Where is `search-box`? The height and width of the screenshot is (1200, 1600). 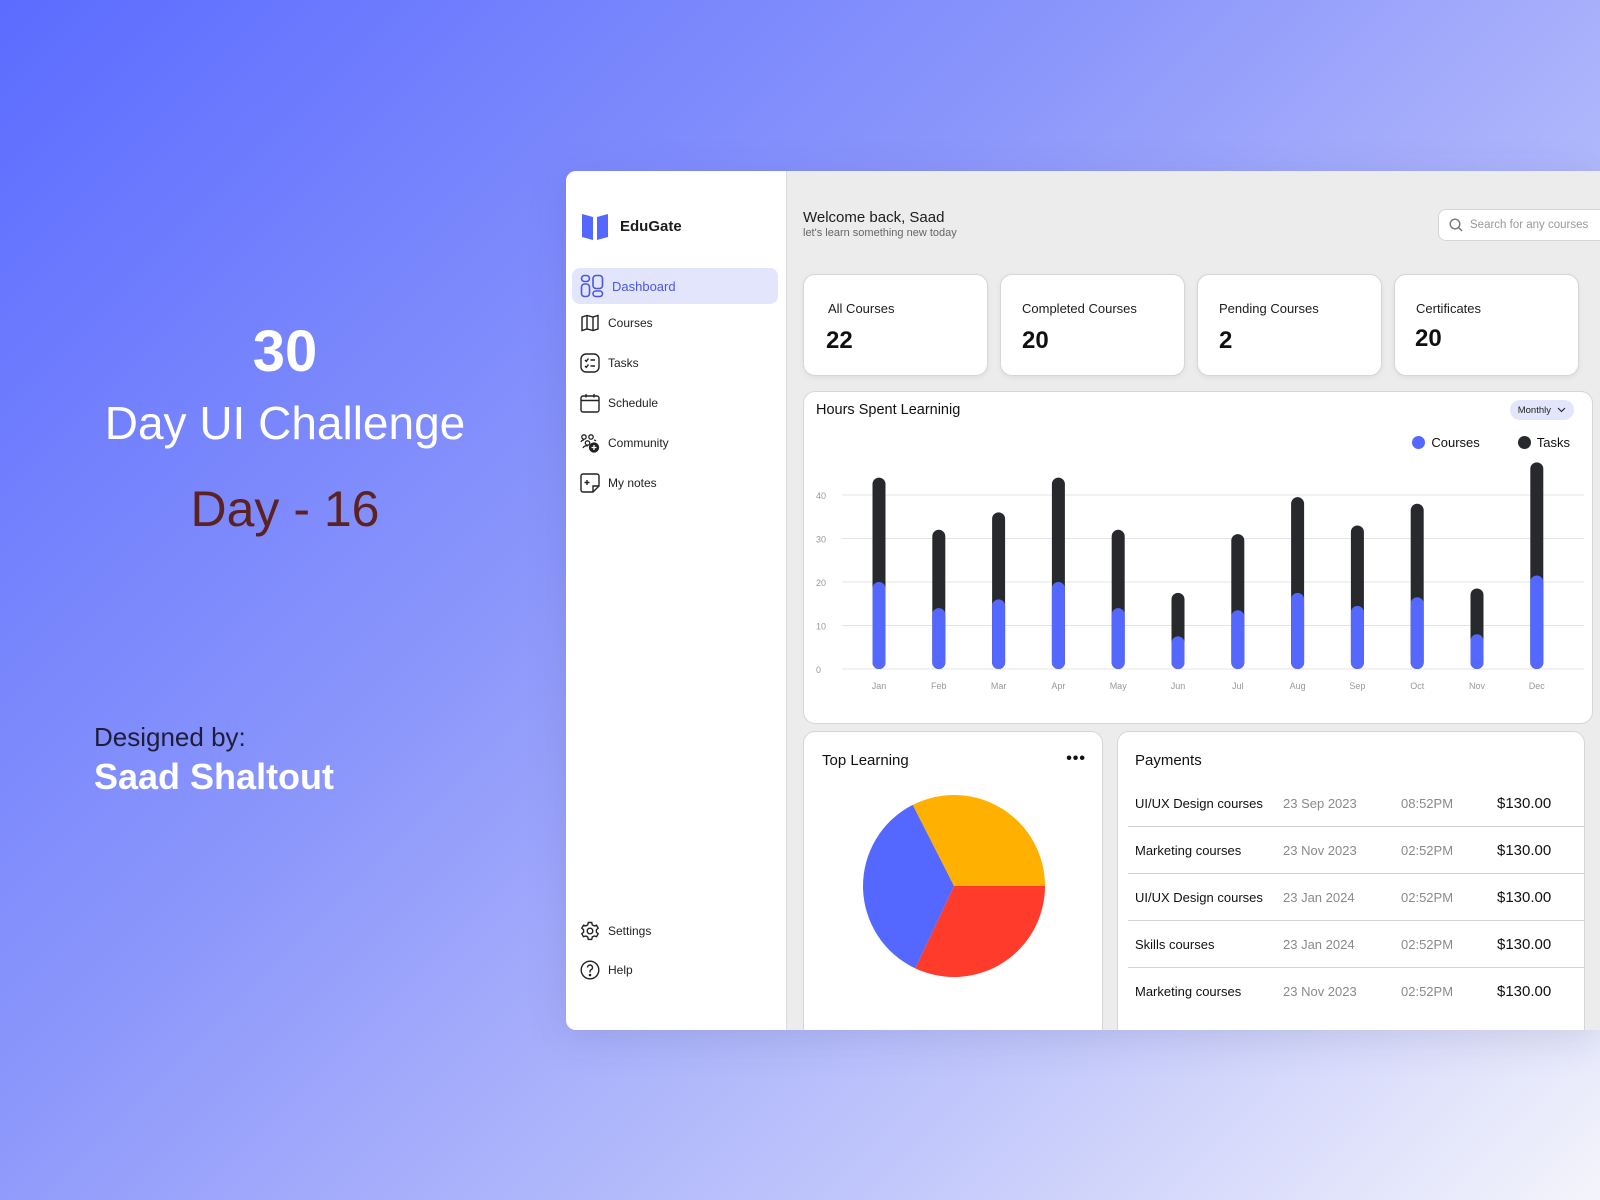 search-box is located at coordinates (1519, 225).